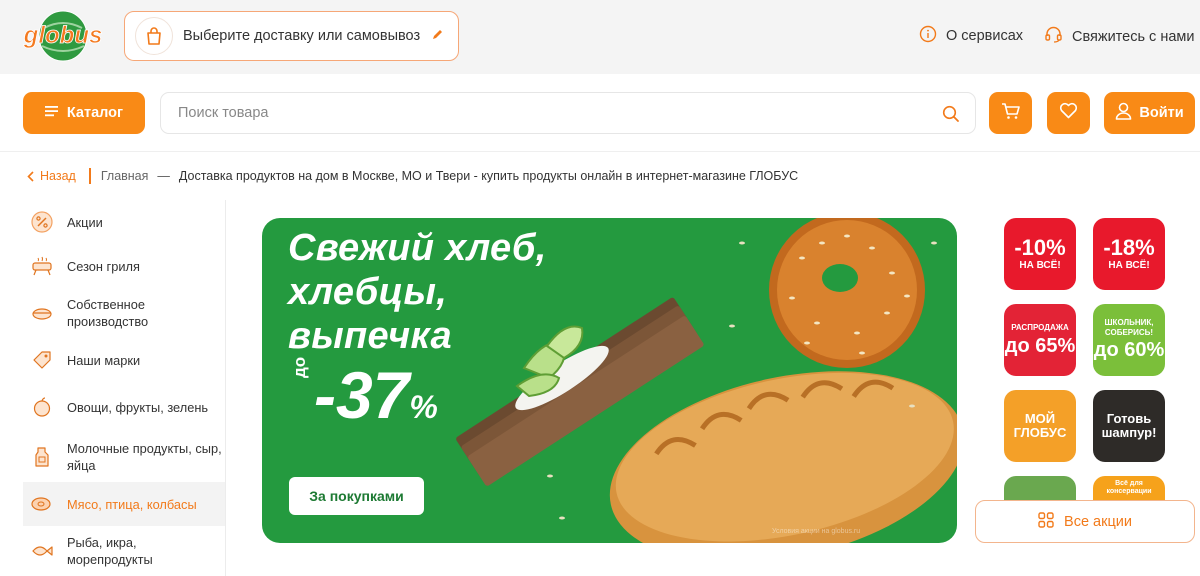  What do you see at coordinates (1161, 113) in the screenshot?
I see `login-label: Войти` at bounding box center [1161, 113].